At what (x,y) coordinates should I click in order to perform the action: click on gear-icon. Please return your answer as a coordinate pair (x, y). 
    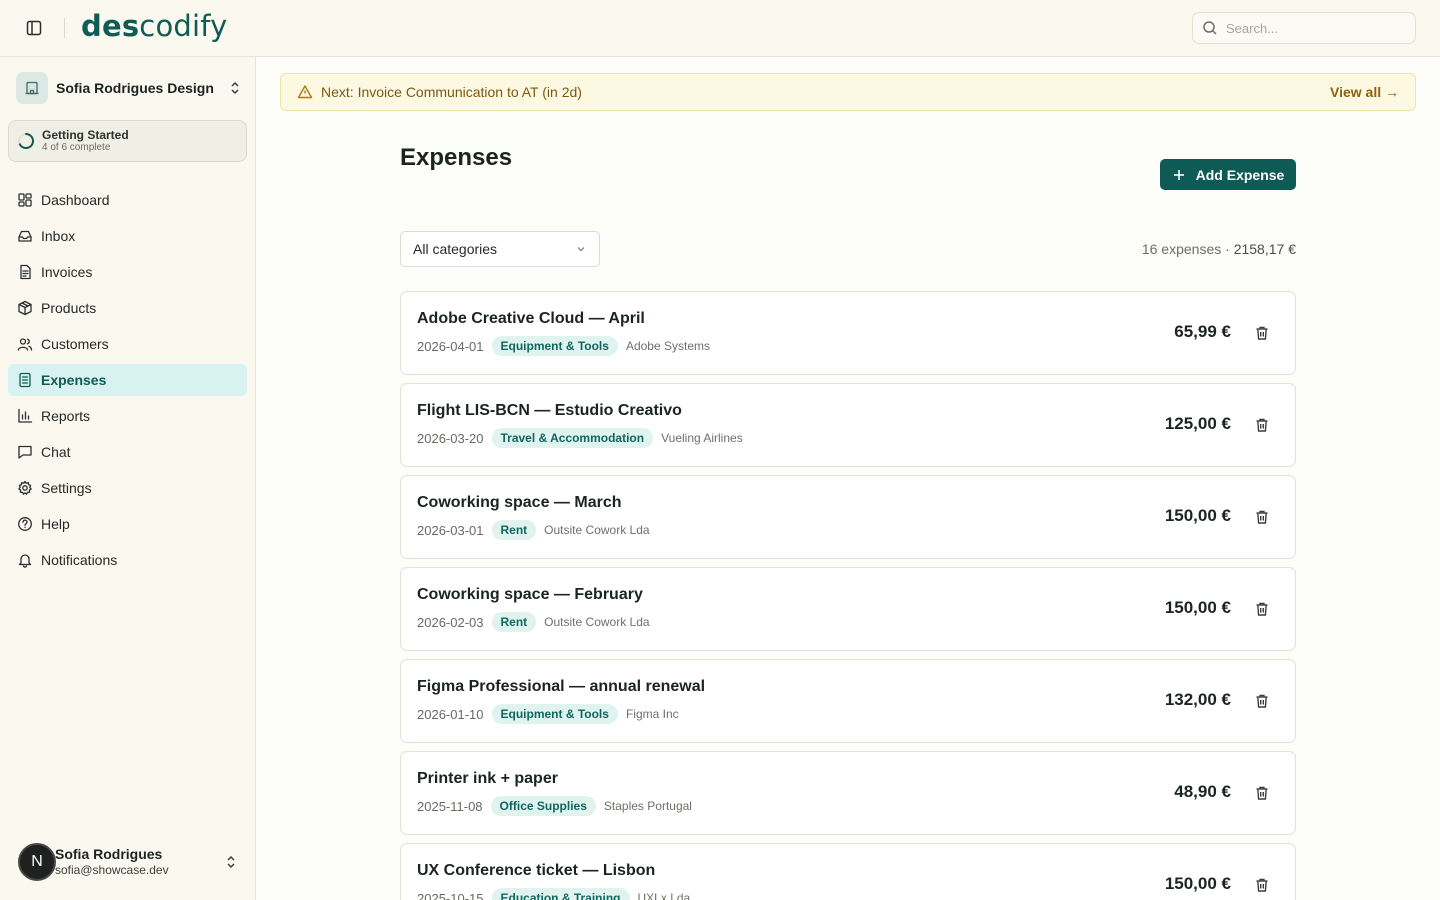
    Looking at the image, I should click on (25, 488).